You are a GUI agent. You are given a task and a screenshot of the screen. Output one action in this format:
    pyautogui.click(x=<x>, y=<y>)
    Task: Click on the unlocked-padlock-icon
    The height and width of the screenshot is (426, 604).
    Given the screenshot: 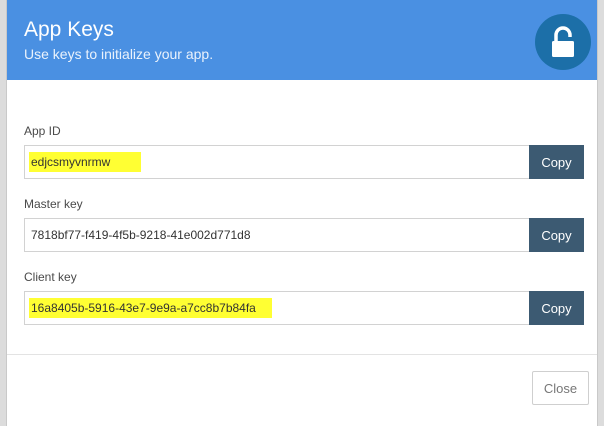 What is the action you would take?
    pyautogui.click(x=563, y=42)
    